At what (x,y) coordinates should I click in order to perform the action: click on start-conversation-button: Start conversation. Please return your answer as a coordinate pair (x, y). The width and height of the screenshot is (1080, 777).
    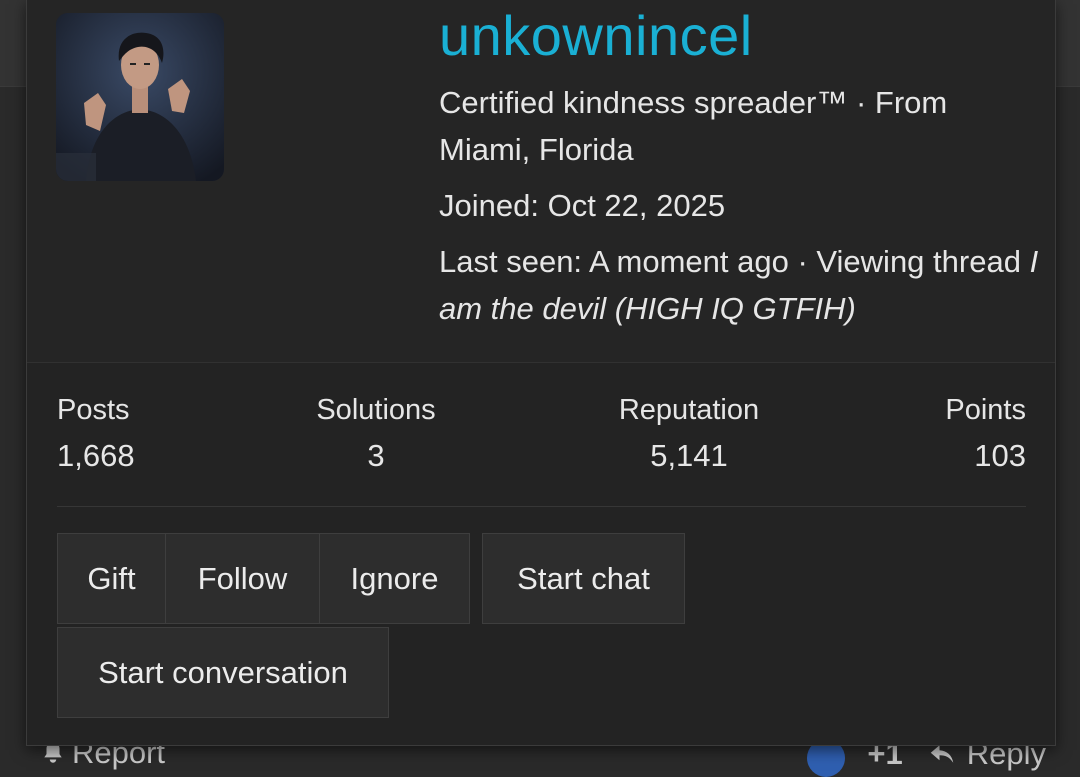
    Looking at the image, I should click on (223, 672).